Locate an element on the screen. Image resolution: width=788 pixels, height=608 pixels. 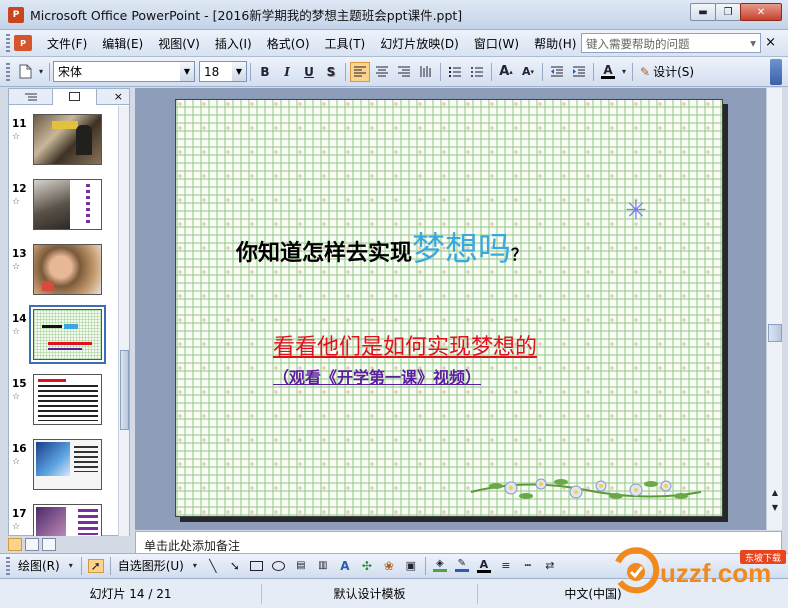
slide-thumbnail-15: 15 ☆ is located at coordinates (64, 404).